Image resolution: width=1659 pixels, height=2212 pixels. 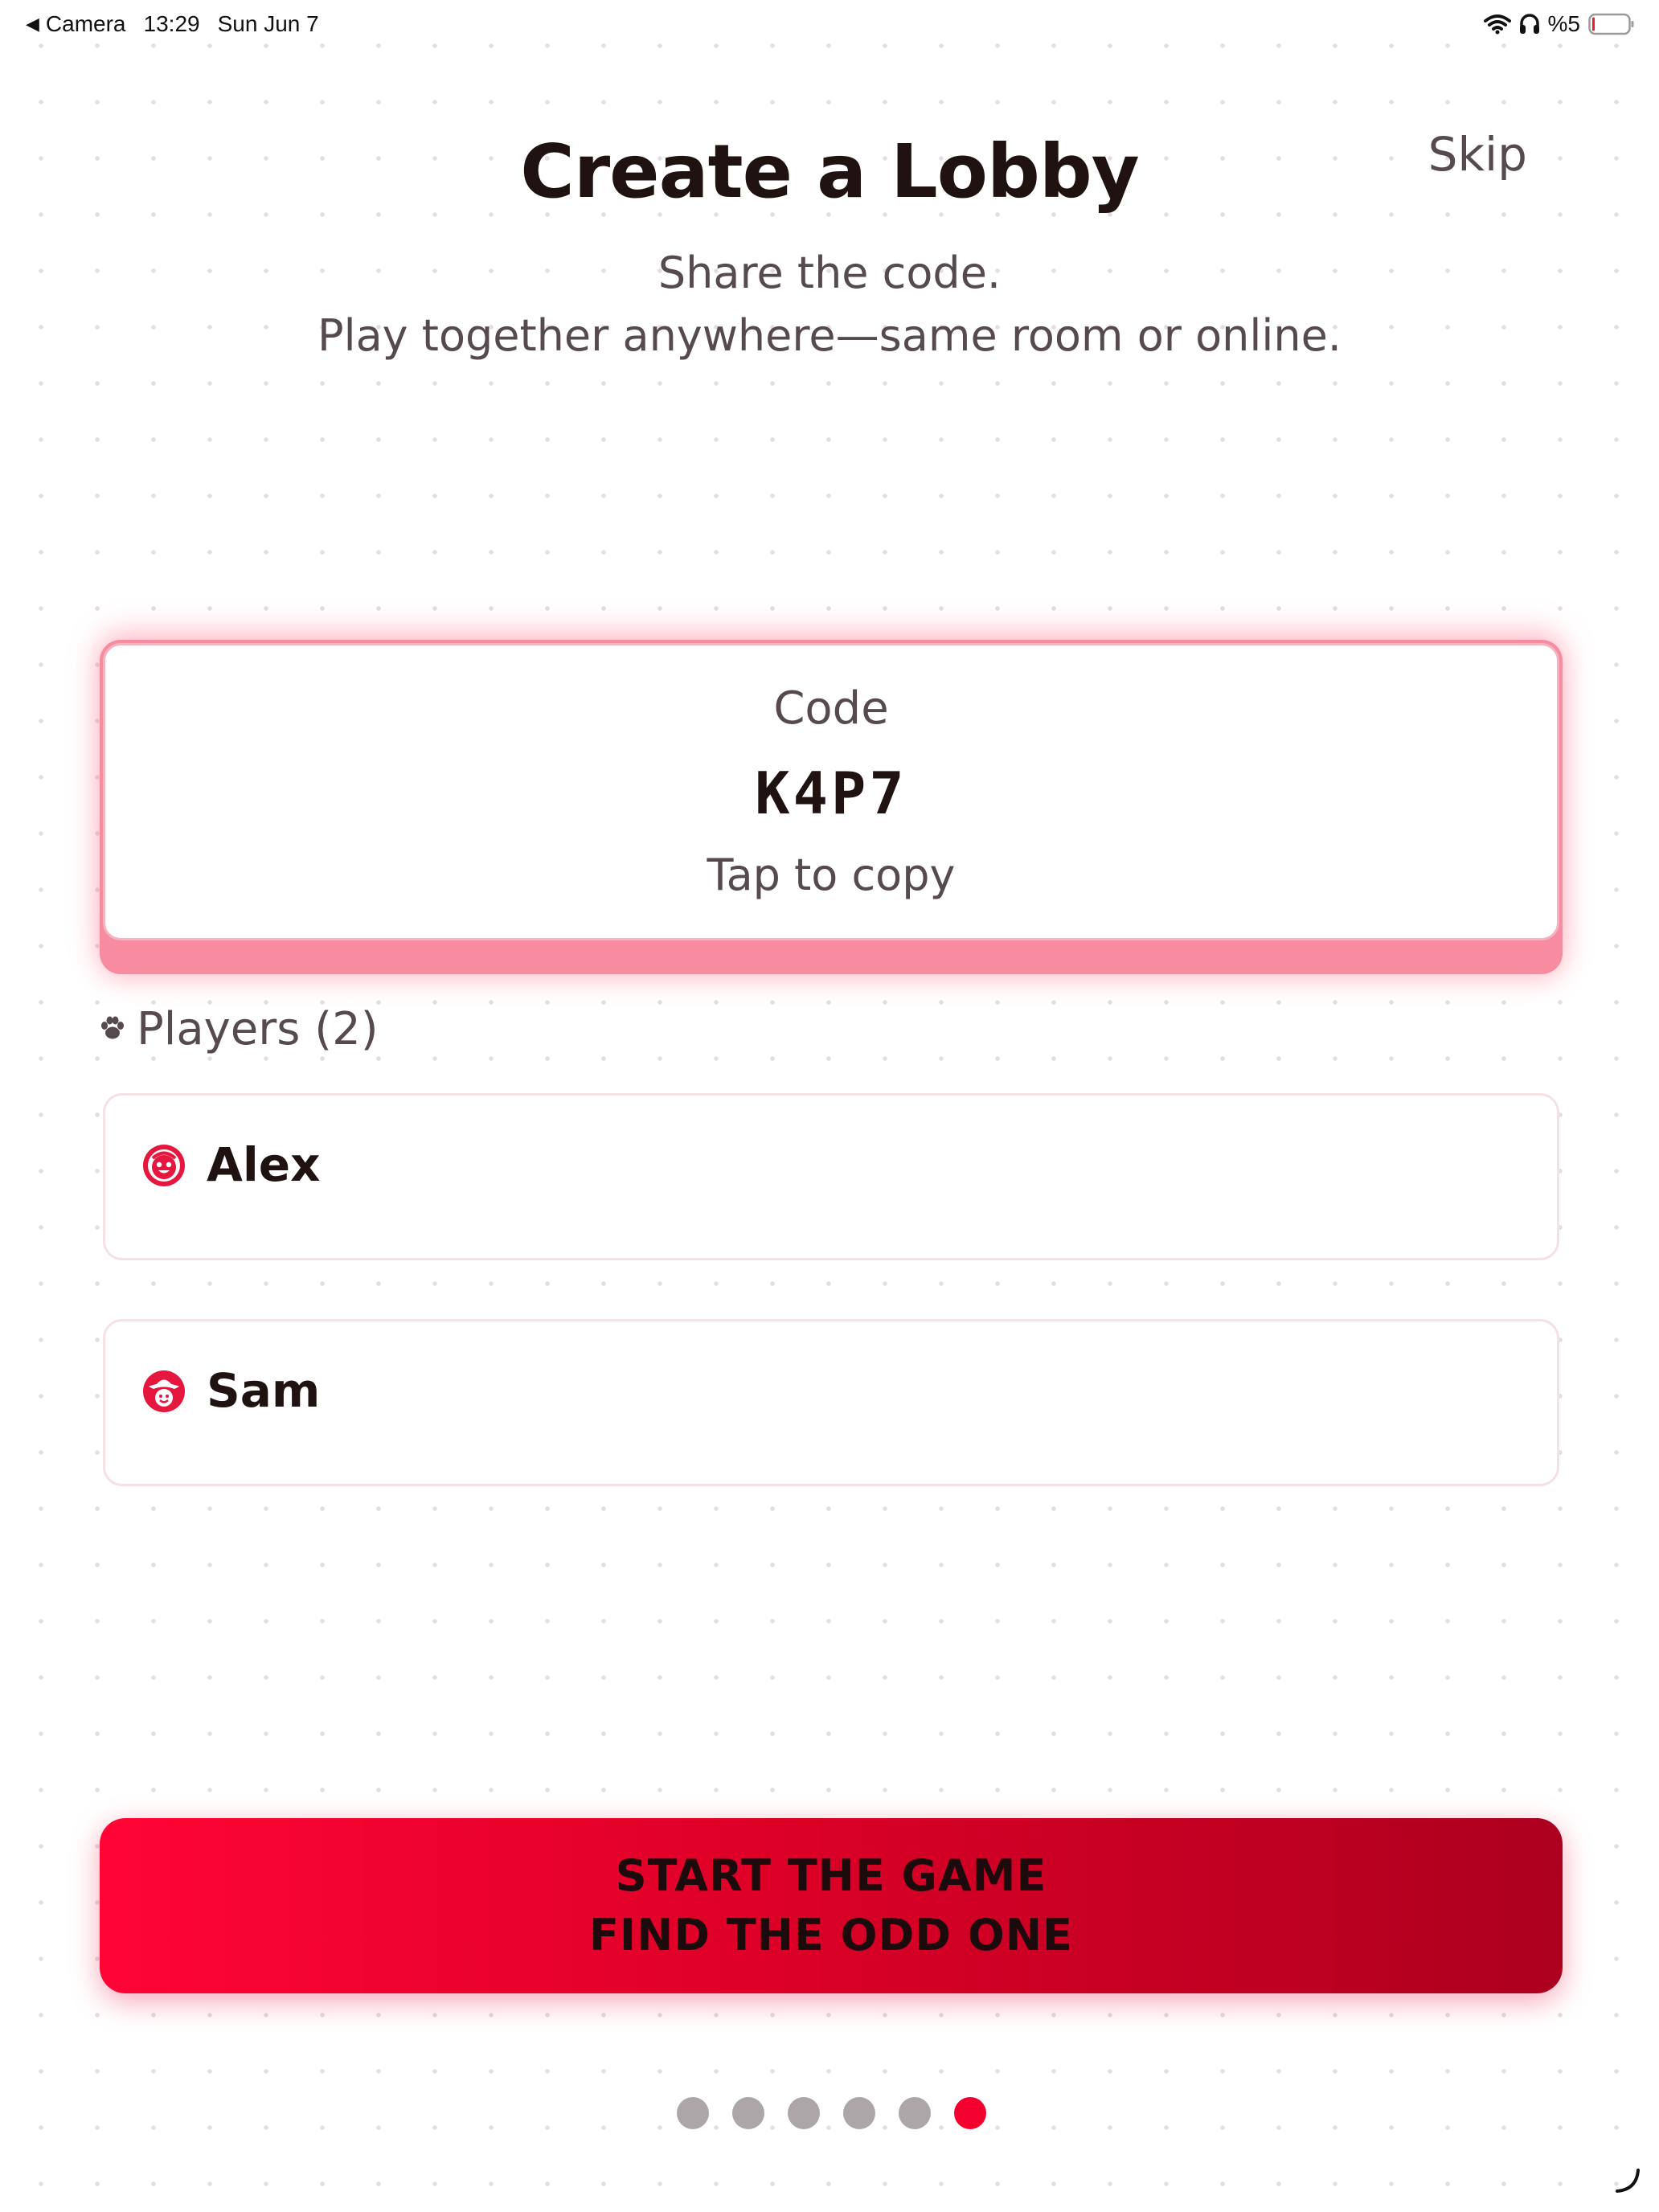 I want to click on cowboy-face-icon, so click(x=164, y=1391).